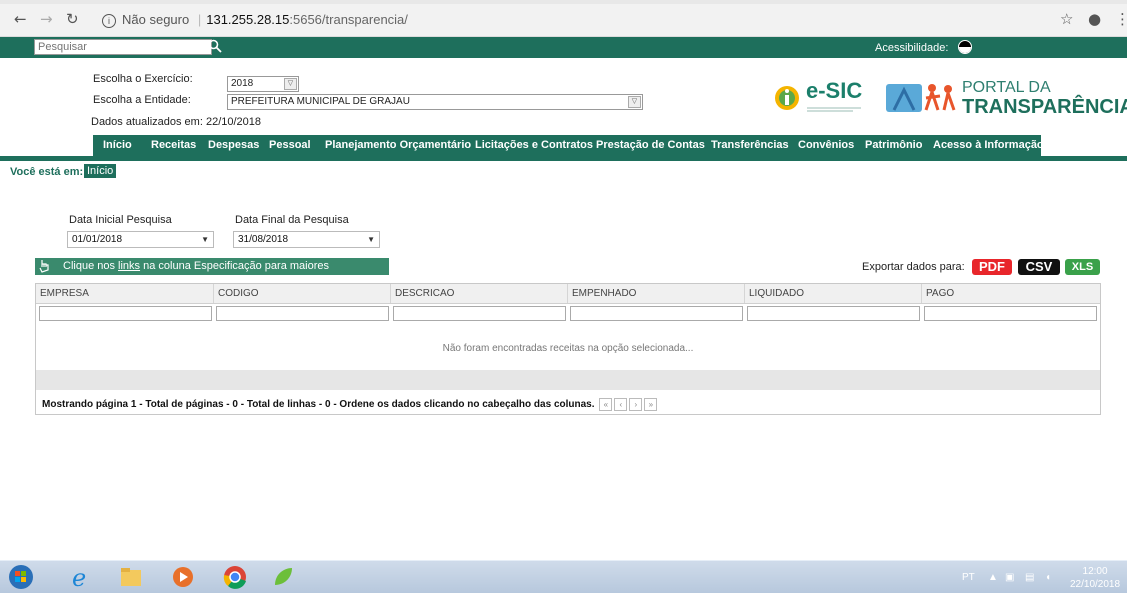 This screenshot has height=593, width=1127. What do you see at coordinates (263, 84) in the screenshot?
I see `exercicio-select: 2018 ▽` at bounding box center [263, 84].